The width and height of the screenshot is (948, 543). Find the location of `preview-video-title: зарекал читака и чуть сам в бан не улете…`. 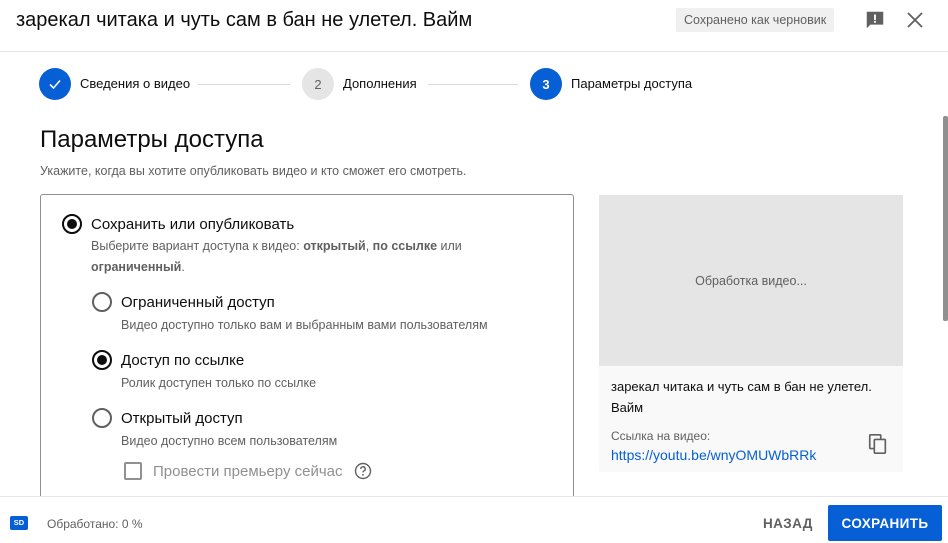

preview-video-title: зарекал читака и чуть сам в бан не улете… is located at coordinates (741, 397).